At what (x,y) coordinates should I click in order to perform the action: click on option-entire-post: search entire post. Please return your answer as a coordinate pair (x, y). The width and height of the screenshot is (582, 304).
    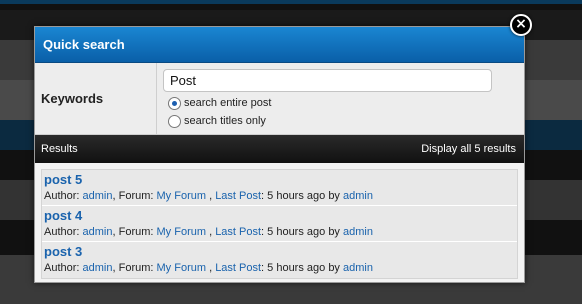
    Looking at the image, I should click on (219, 103).